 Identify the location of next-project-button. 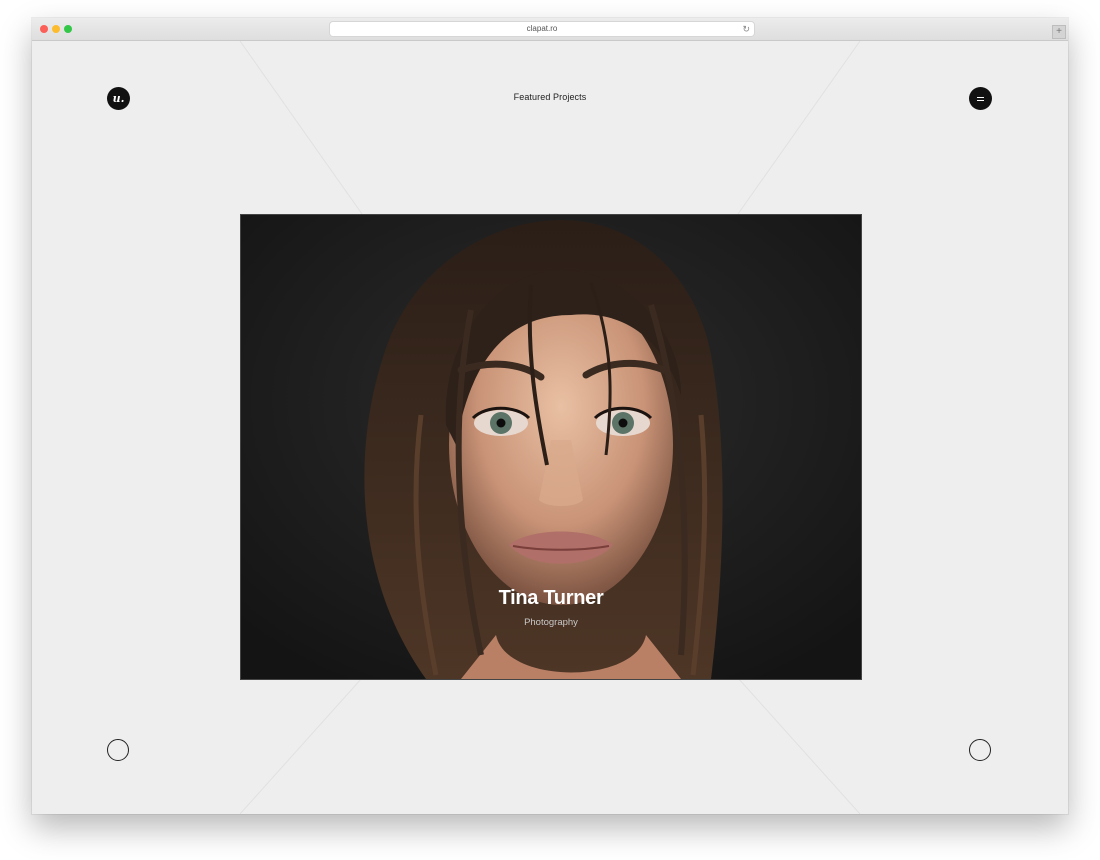
(980, 750).